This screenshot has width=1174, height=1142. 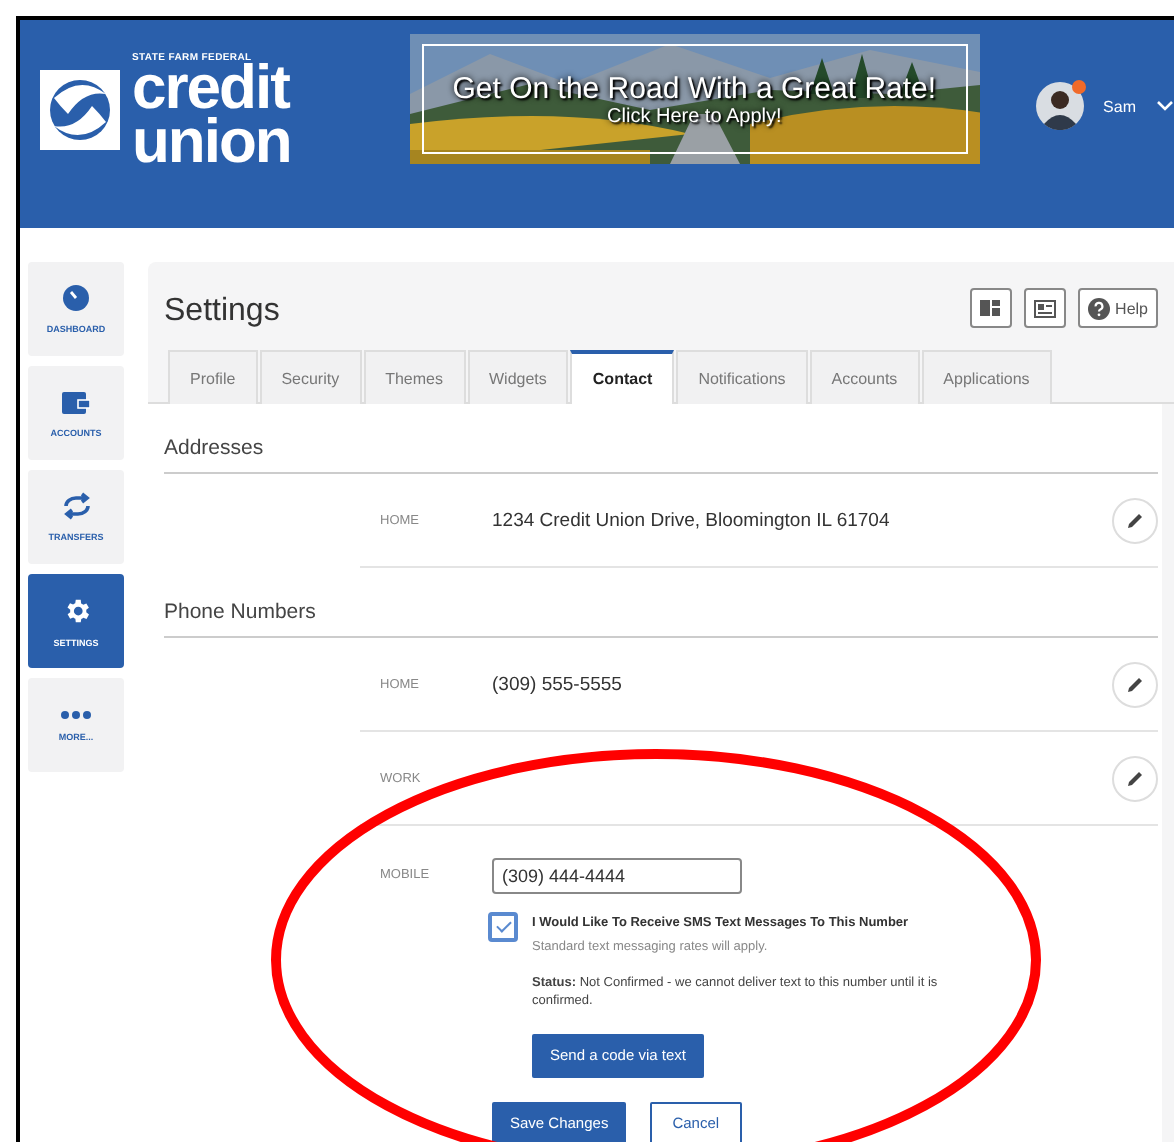 I want to click on chevron-down-icon, so click(x=1165, y=106).